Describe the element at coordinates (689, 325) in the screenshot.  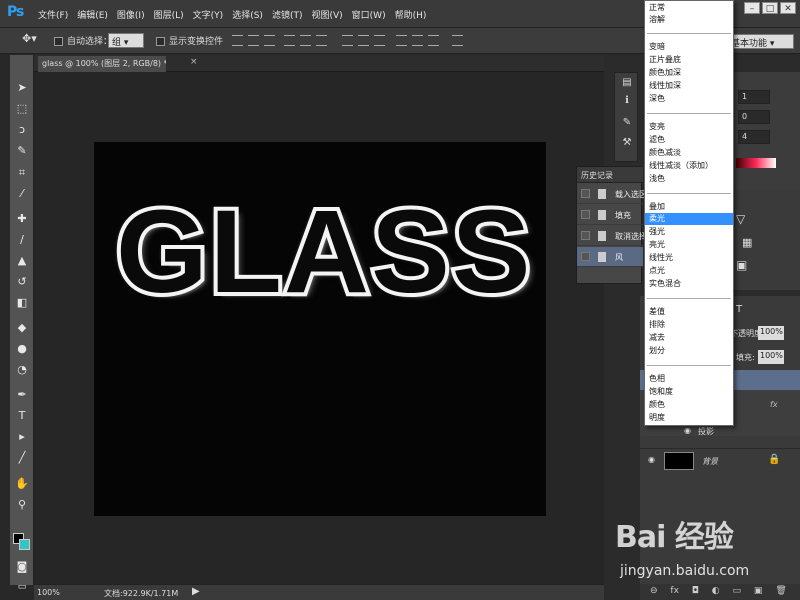
I see `blend-option: 排除` at that location.